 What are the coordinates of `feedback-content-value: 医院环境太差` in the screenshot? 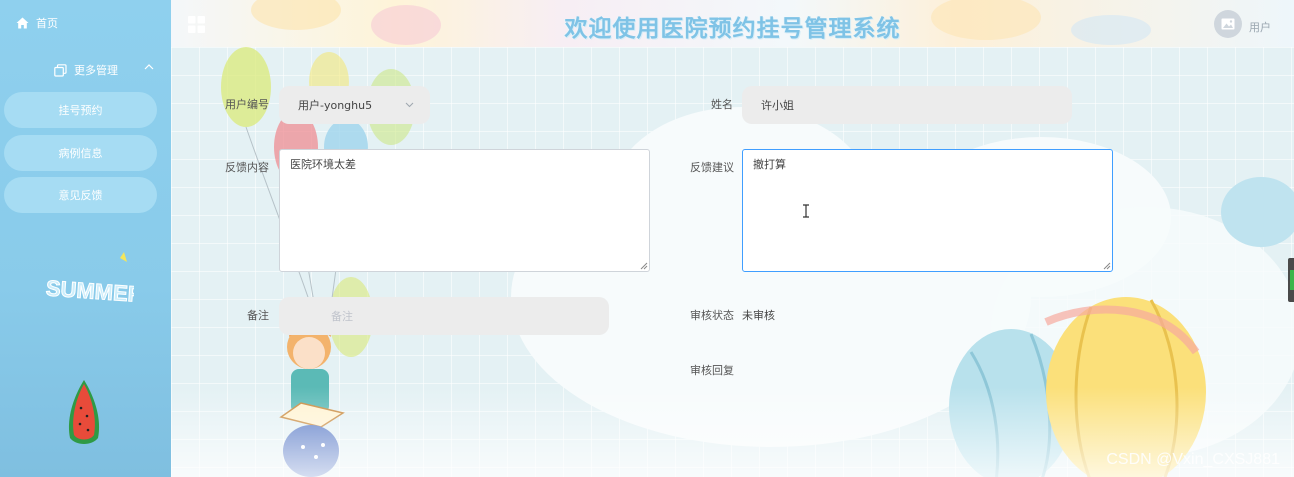 It's located at (323, 164).